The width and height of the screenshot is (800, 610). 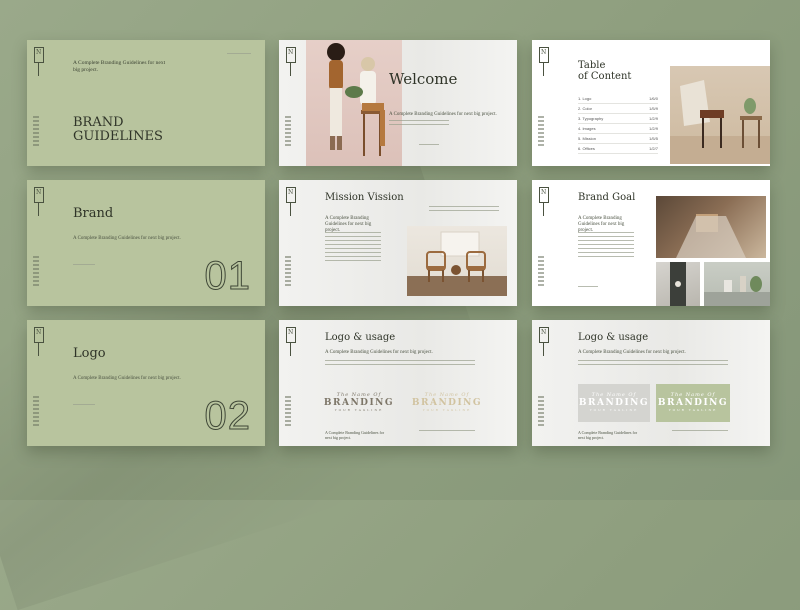 What do you see at coordinates (118, 136) in the screenshot?
I see `slide-title-line2: GUIDELINES` at bounding box center [118, 136].